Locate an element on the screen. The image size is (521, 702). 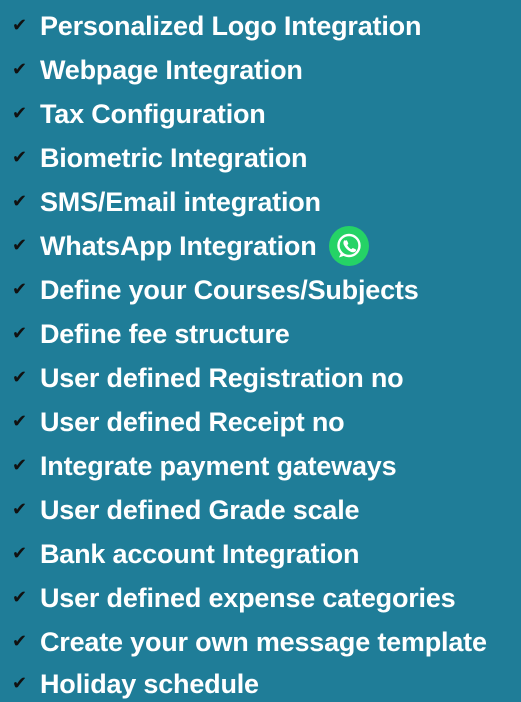
feature-item: ✔ Webpage Integration is located at coordinates (157, 70).